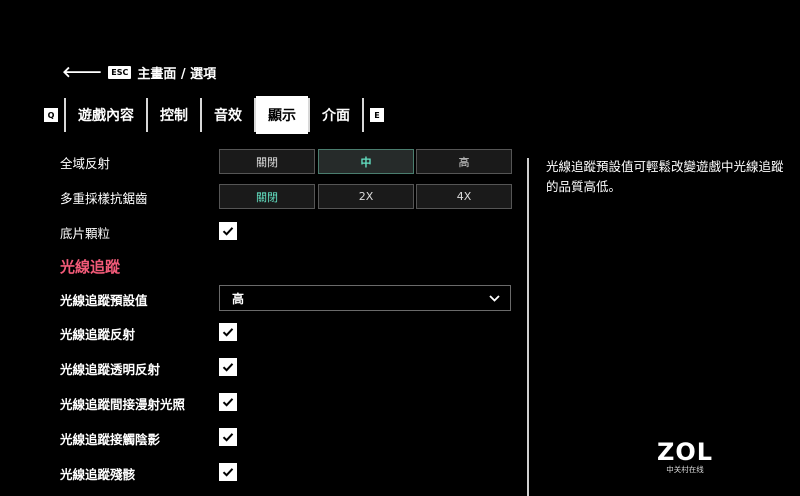  What do you see at coordinates (528, 327) in the screenshot?
I see `panel-divider` at bounding box center [528, 327].